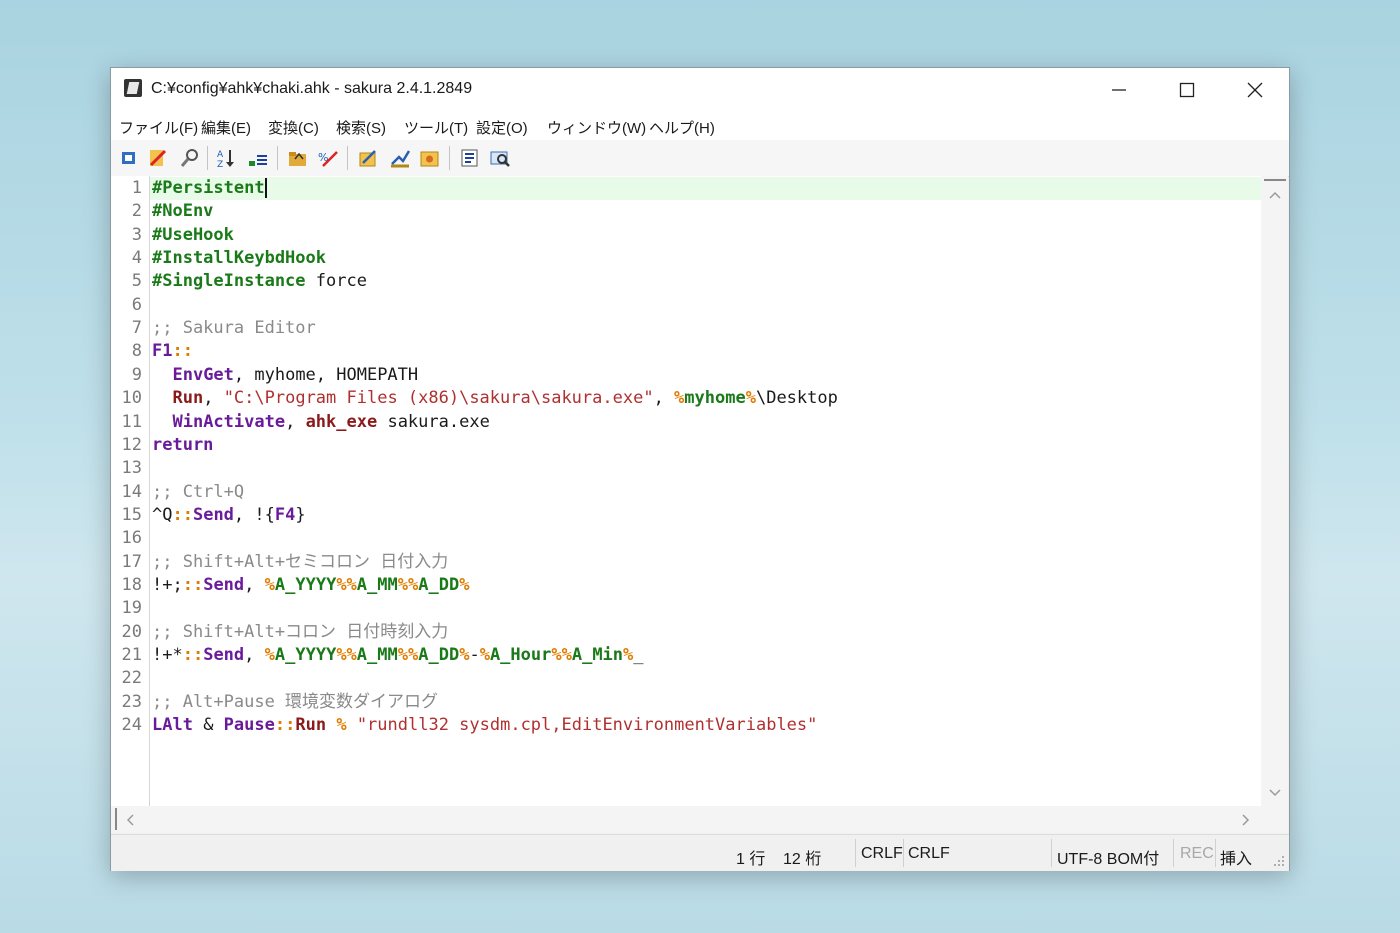 The image size is (1400, 933). I want to click on maximize-icon, so click(1187, 90).